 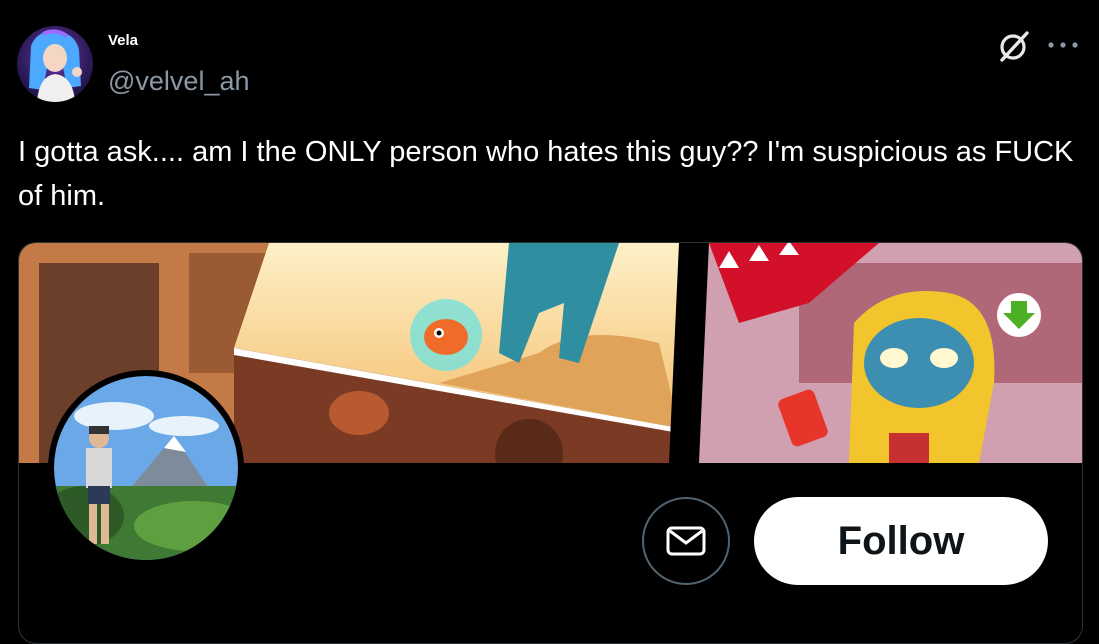 I want to click on envelope-icon, so click(x=686, y=541).